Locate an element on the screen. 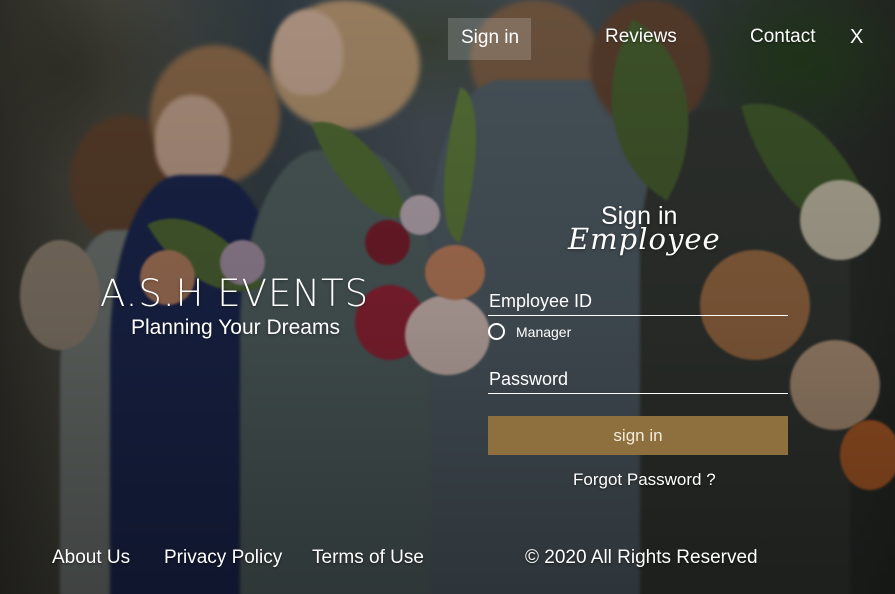 This screenshot has height=594, width=895. employee-id-field is located at coordinates (638, 299).